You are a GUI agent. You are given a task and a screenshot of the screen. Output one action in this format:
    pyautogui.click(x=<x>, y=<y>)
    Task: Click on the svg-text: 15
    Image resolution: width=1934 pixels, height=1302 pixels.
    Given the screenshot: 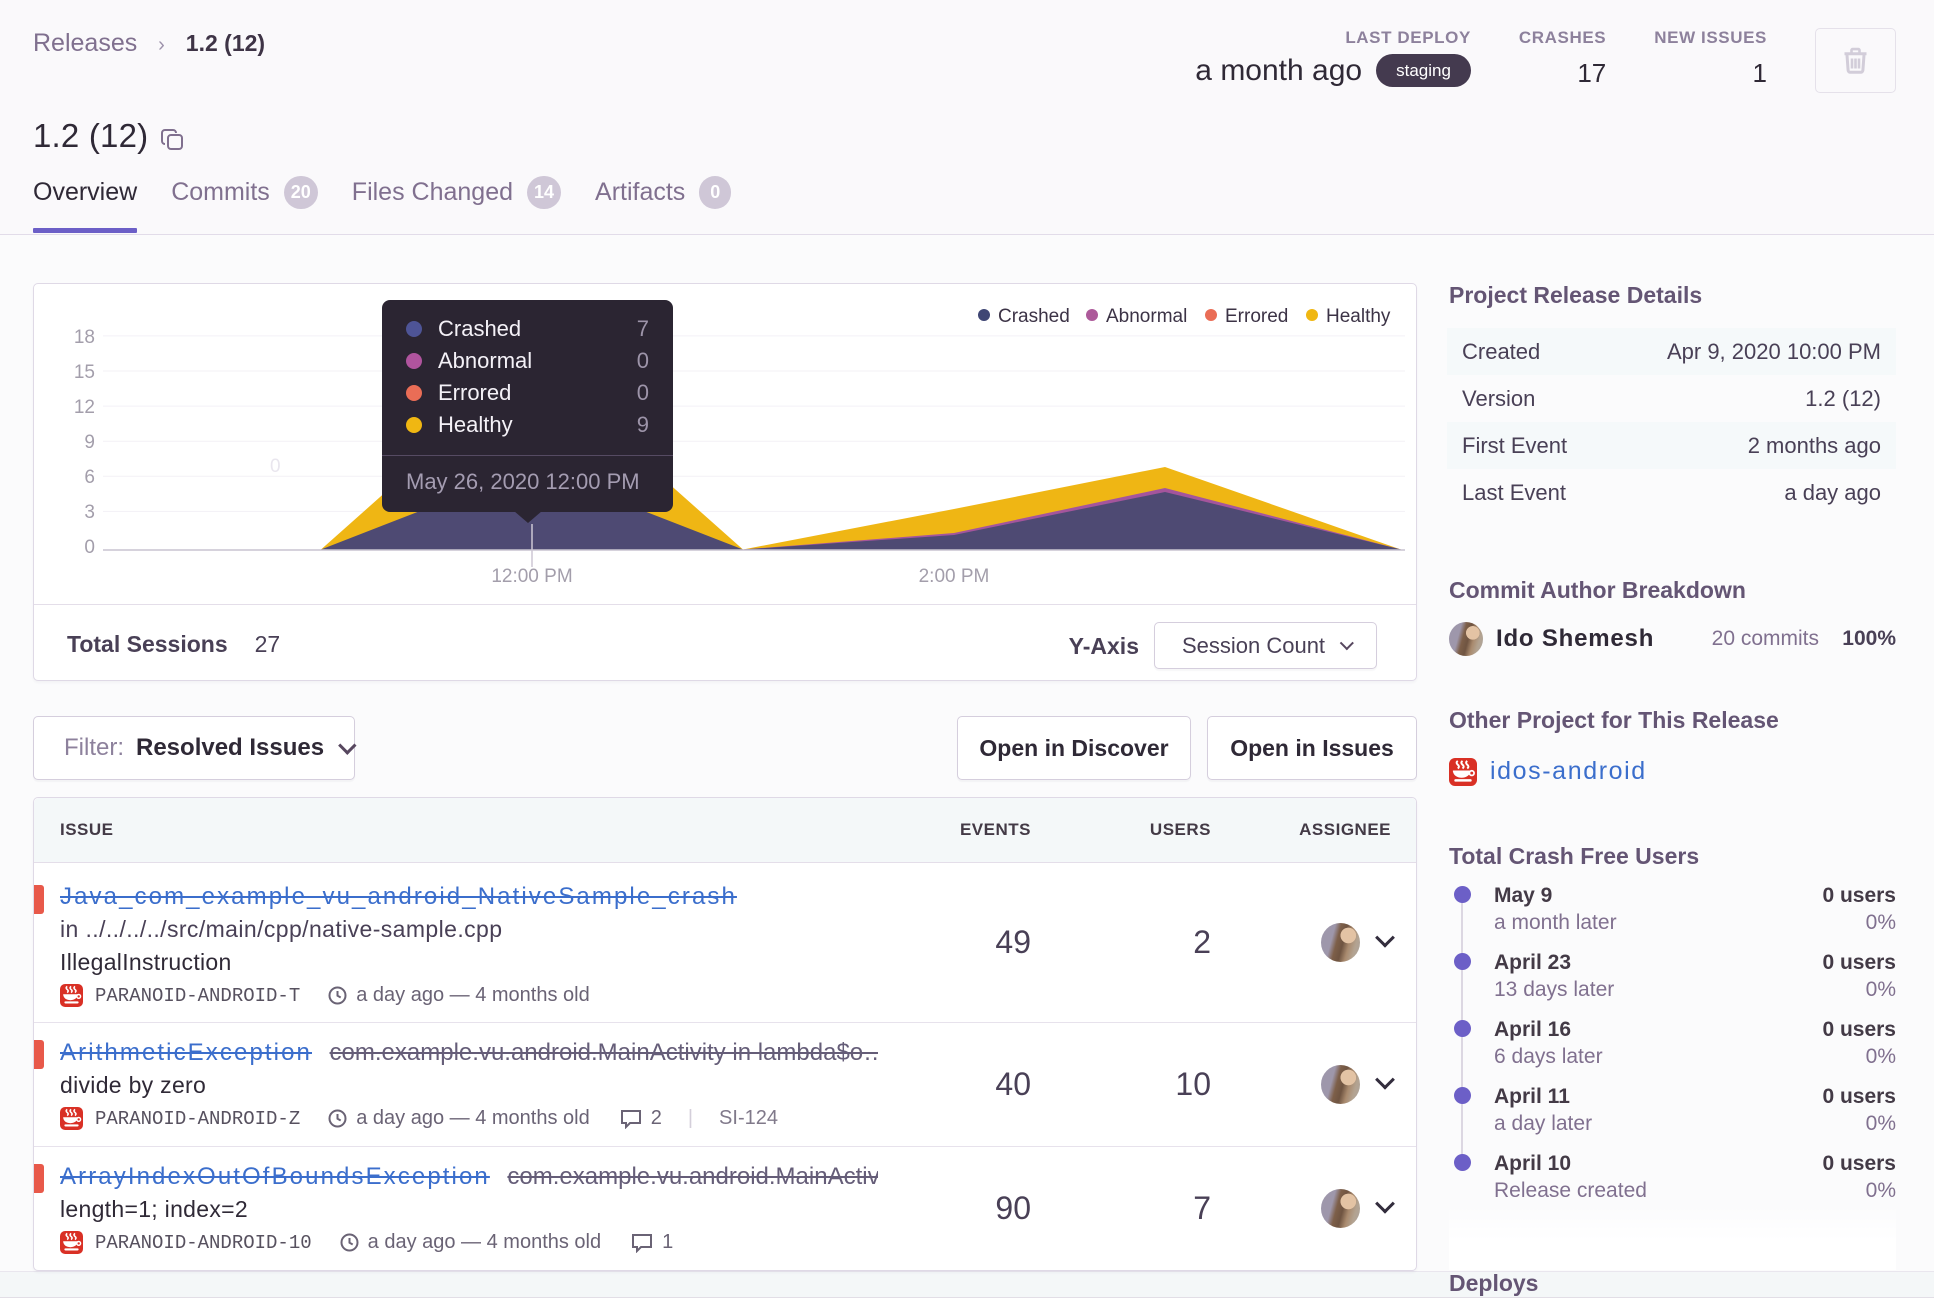 What is the action you would take?
    pyautogui.click(x=84, y=372)
    